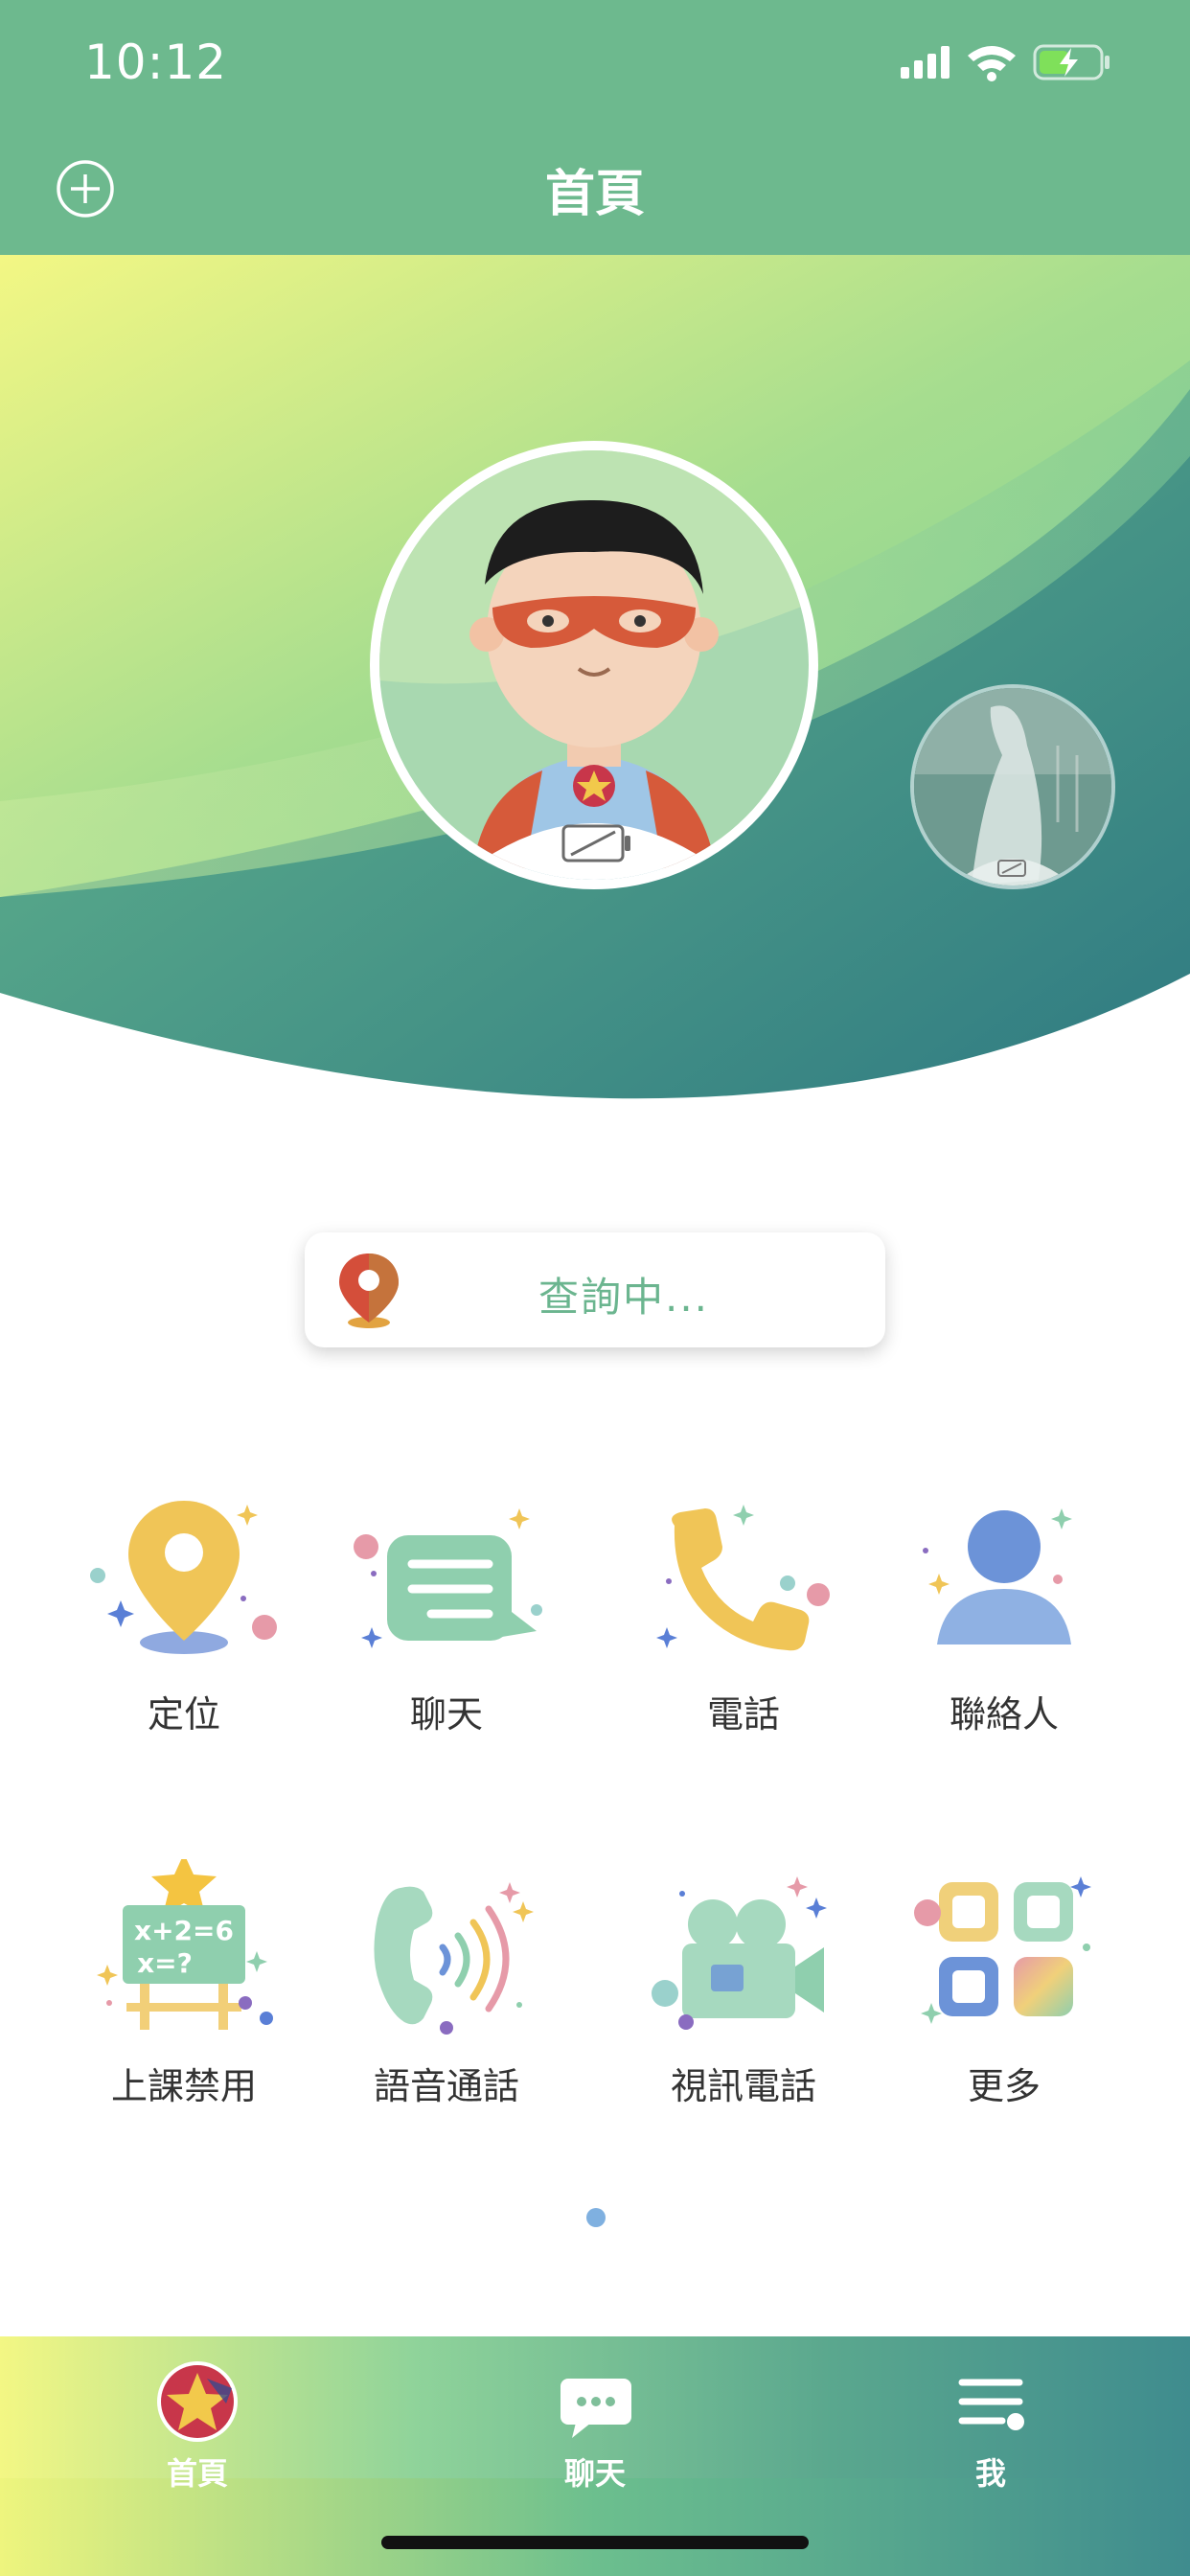  I want to click on feature-location: 定位, so click(184, 1631).